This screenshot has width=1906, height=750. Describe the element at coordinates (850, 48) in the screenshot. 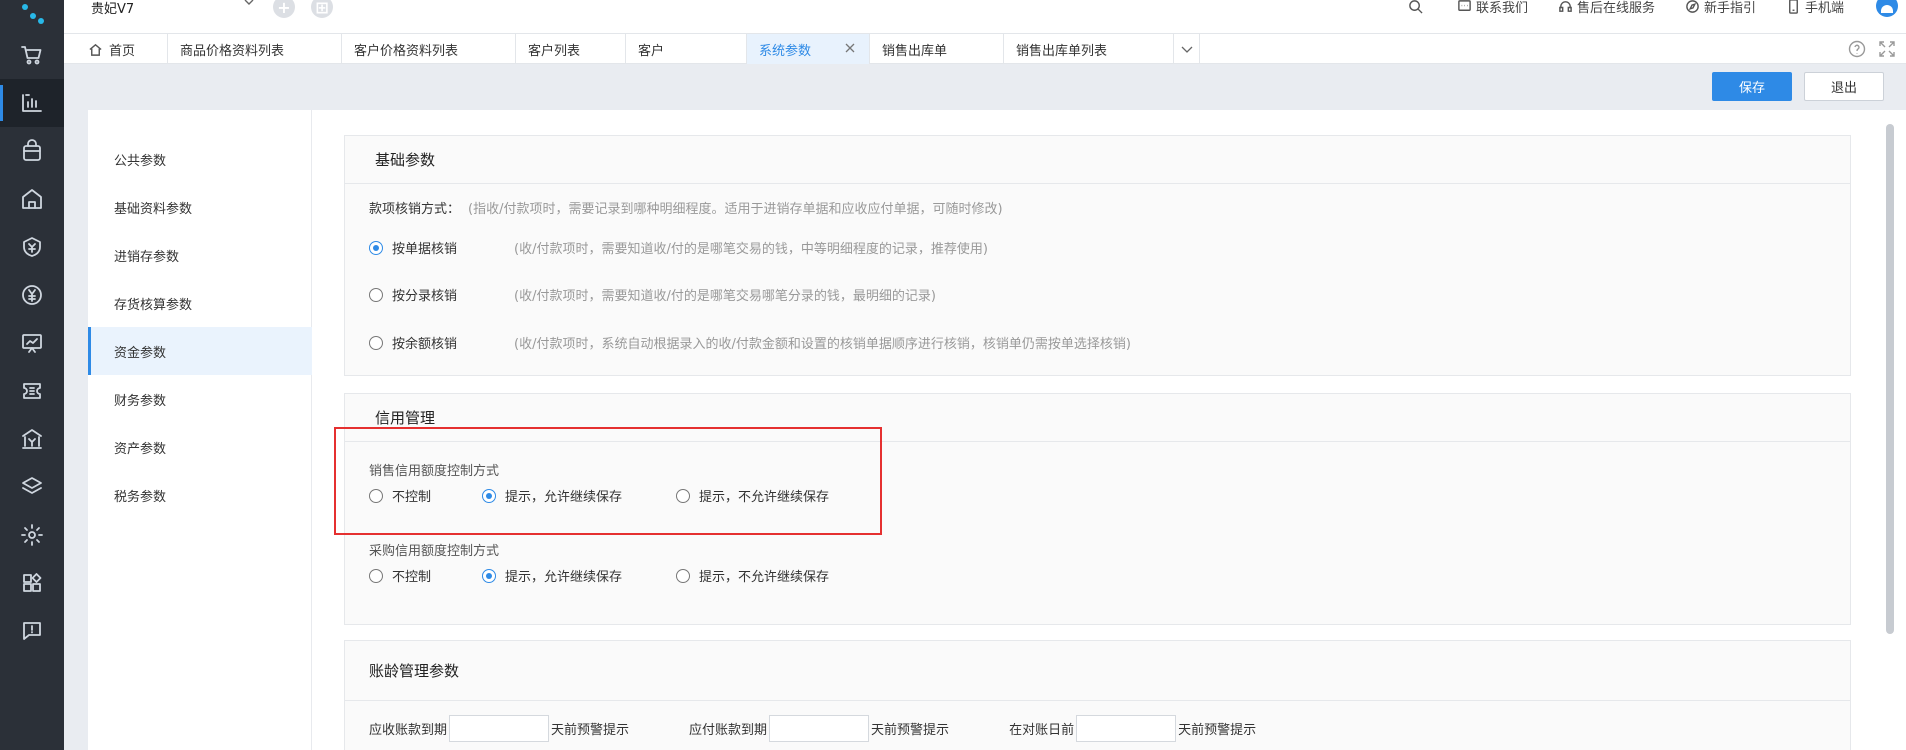

I see `close-icon` at that location.